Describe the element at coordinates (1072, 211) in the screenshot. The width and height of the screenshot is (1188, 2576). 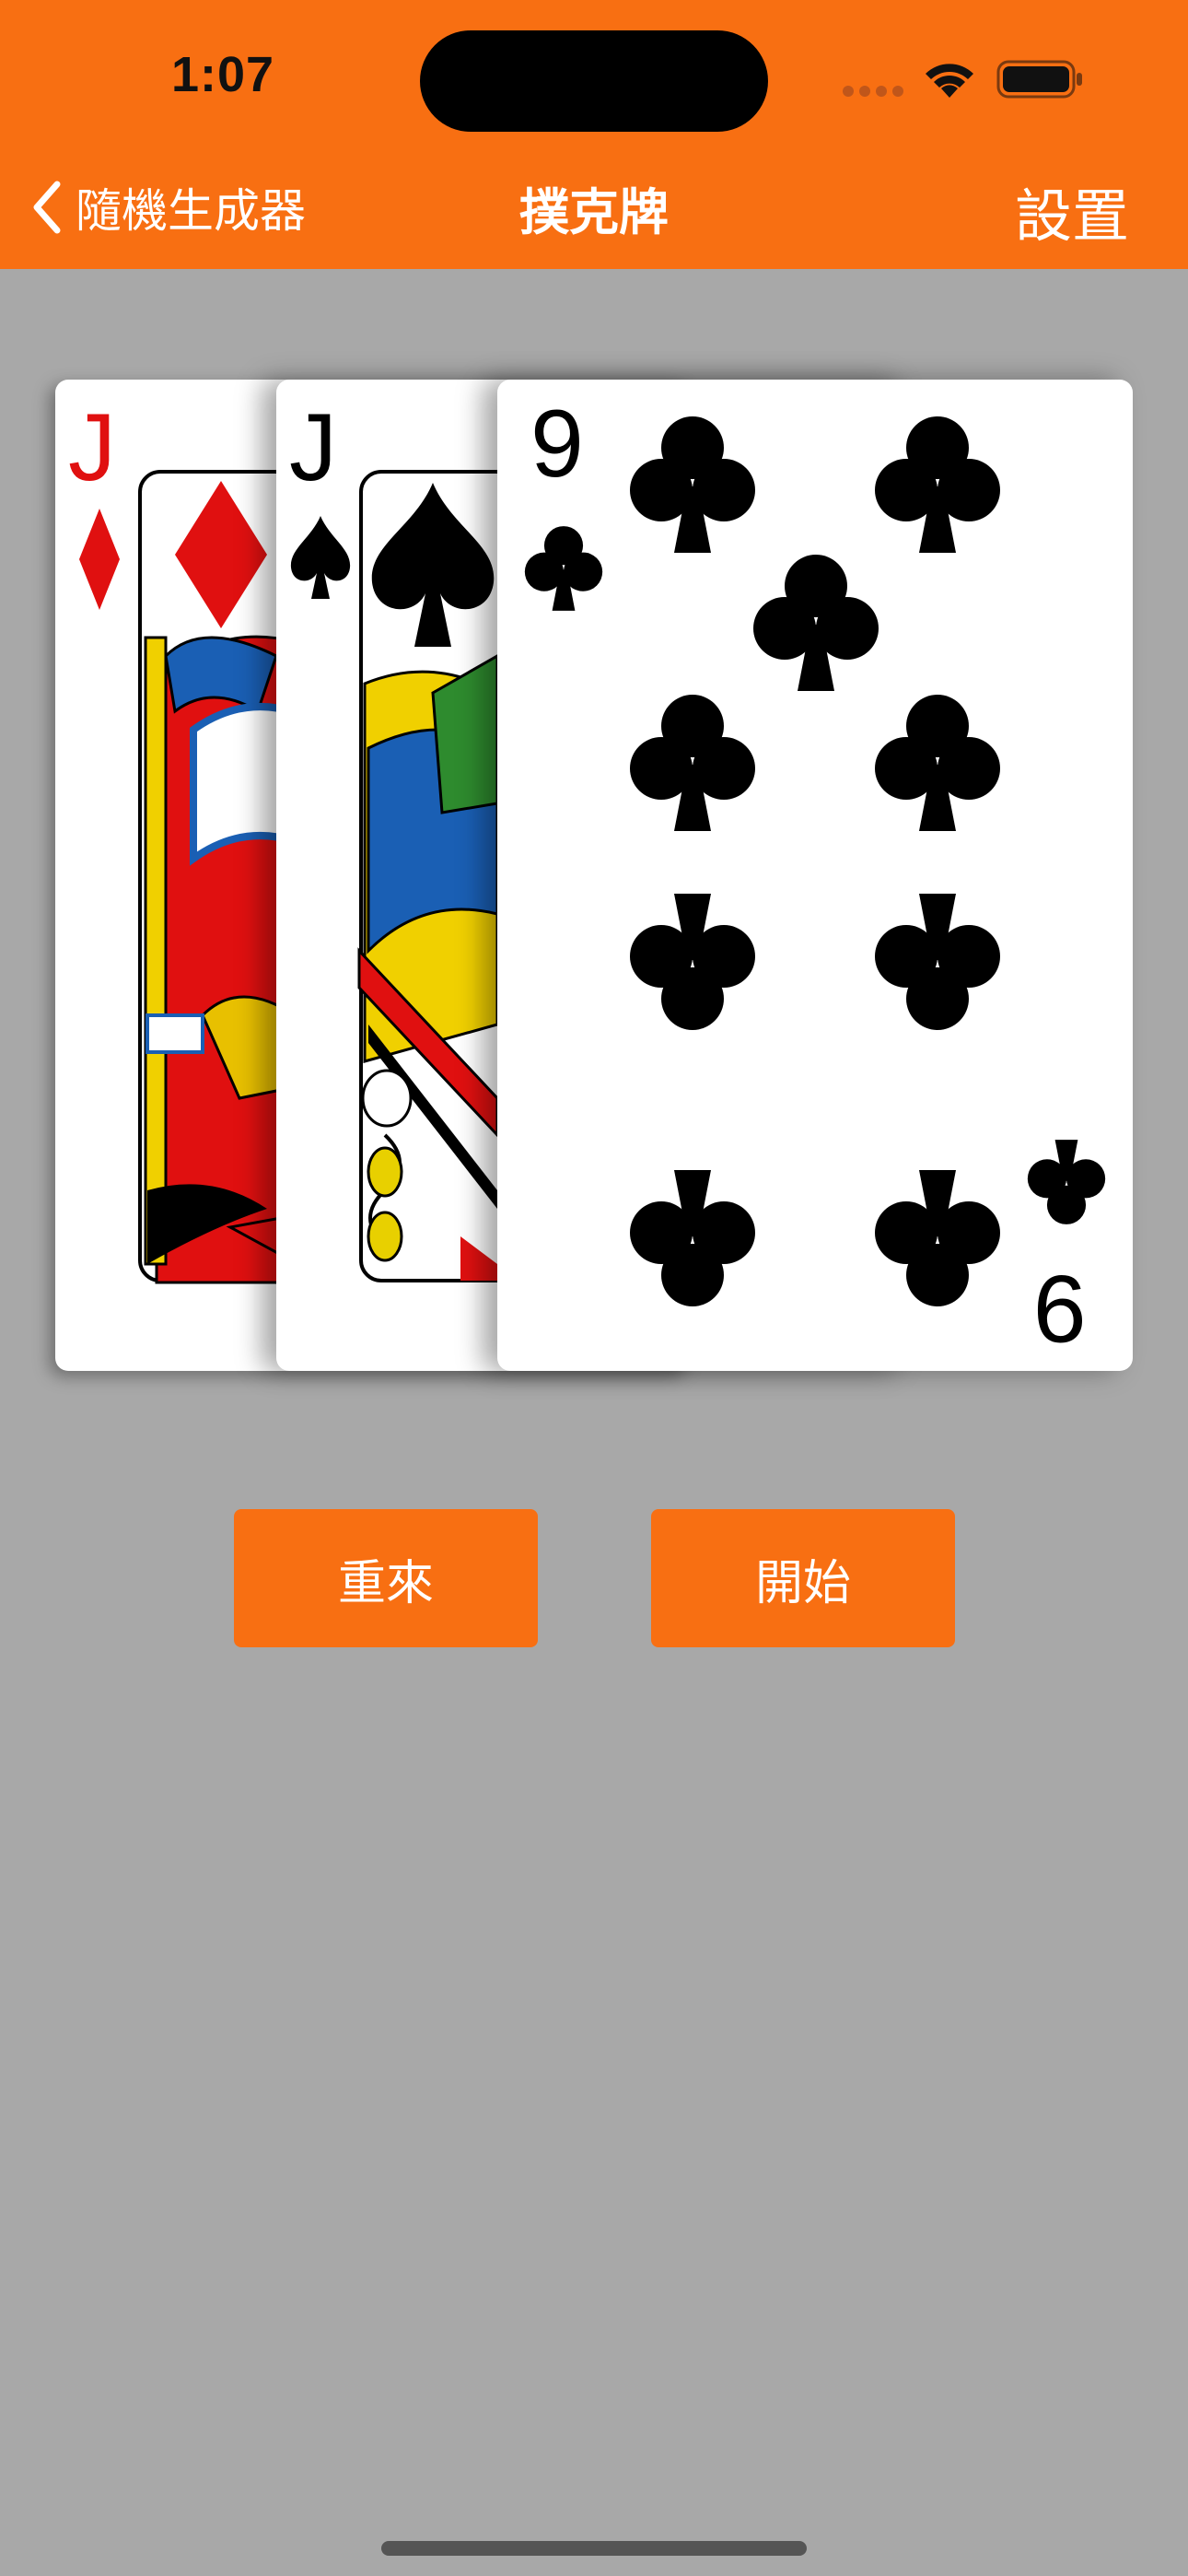
I see `settings-button: 設置` at that location.